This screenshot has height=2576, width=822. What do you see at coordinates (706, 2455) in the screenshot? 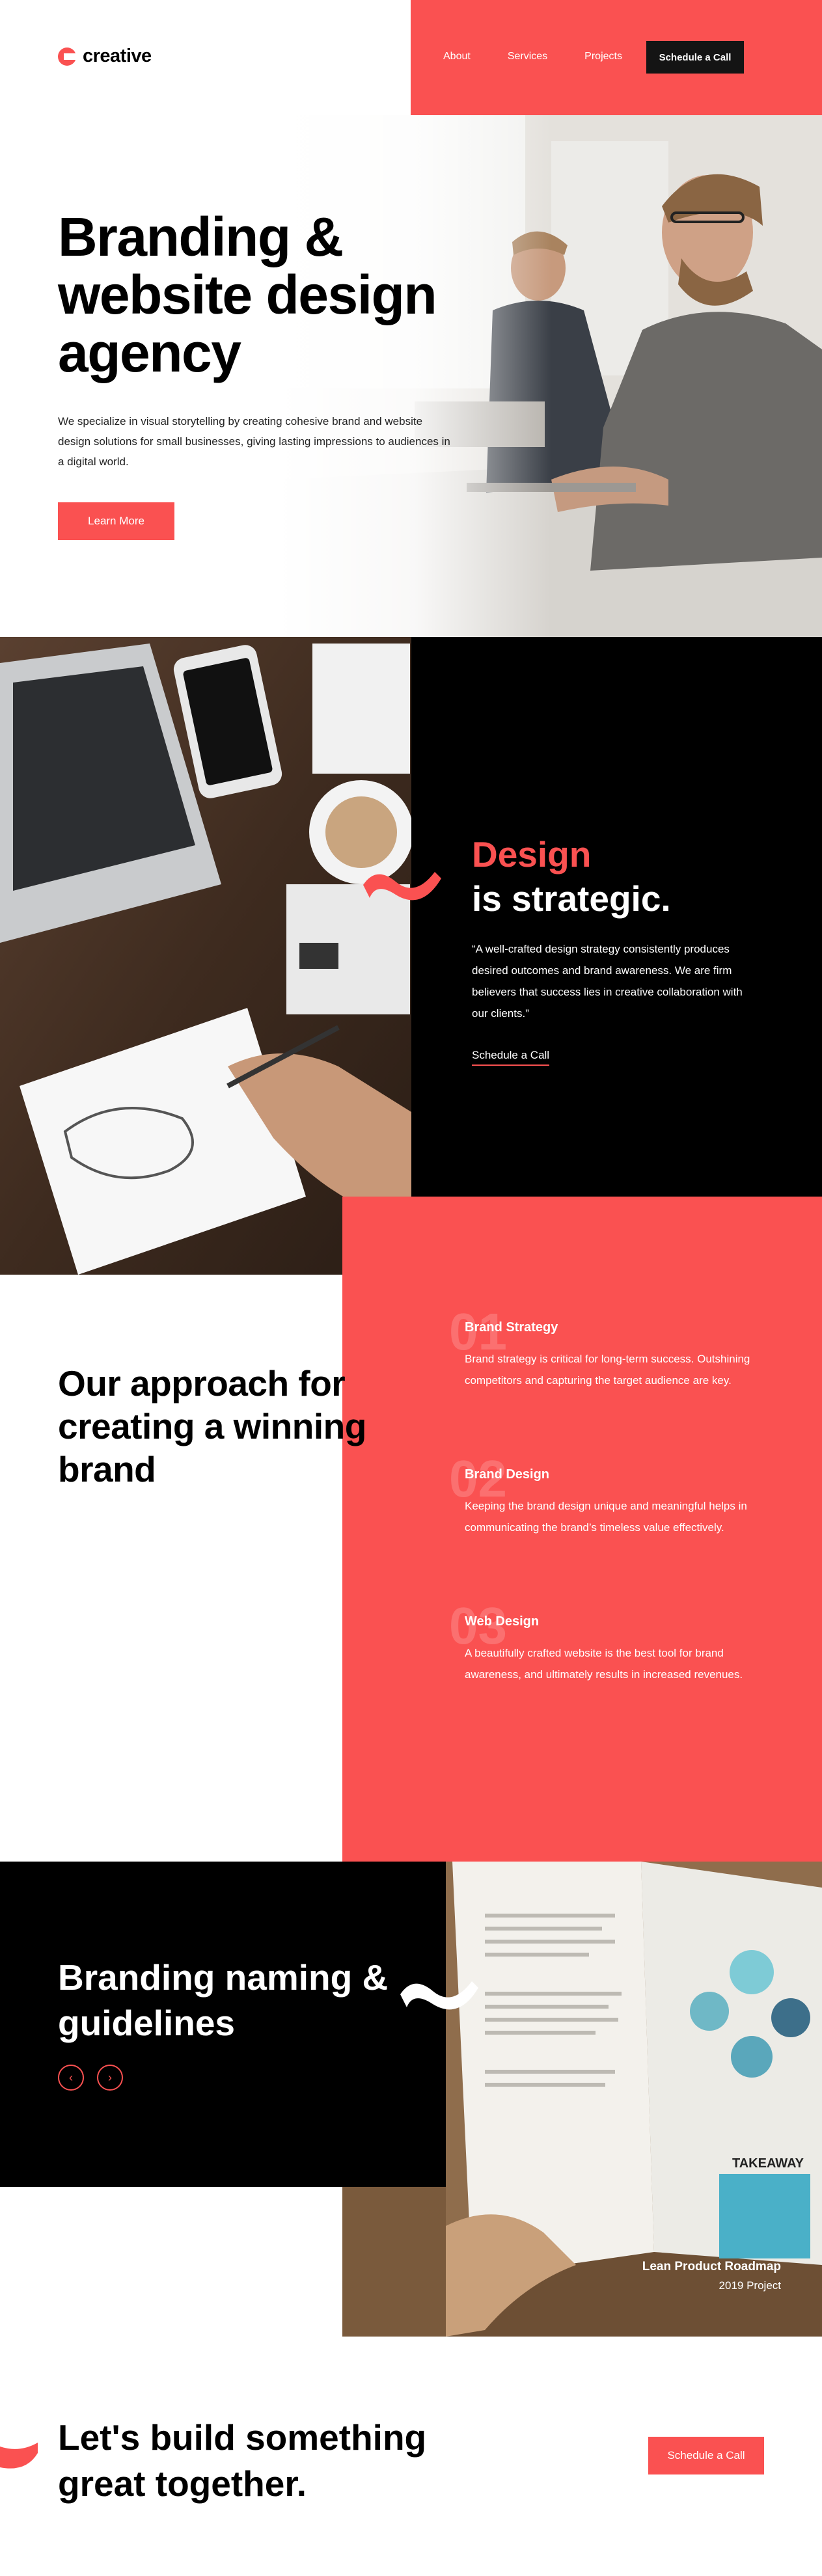
I see `cta-schedule-call-button: Schedule a Call` at bounding box center [706, 2455].